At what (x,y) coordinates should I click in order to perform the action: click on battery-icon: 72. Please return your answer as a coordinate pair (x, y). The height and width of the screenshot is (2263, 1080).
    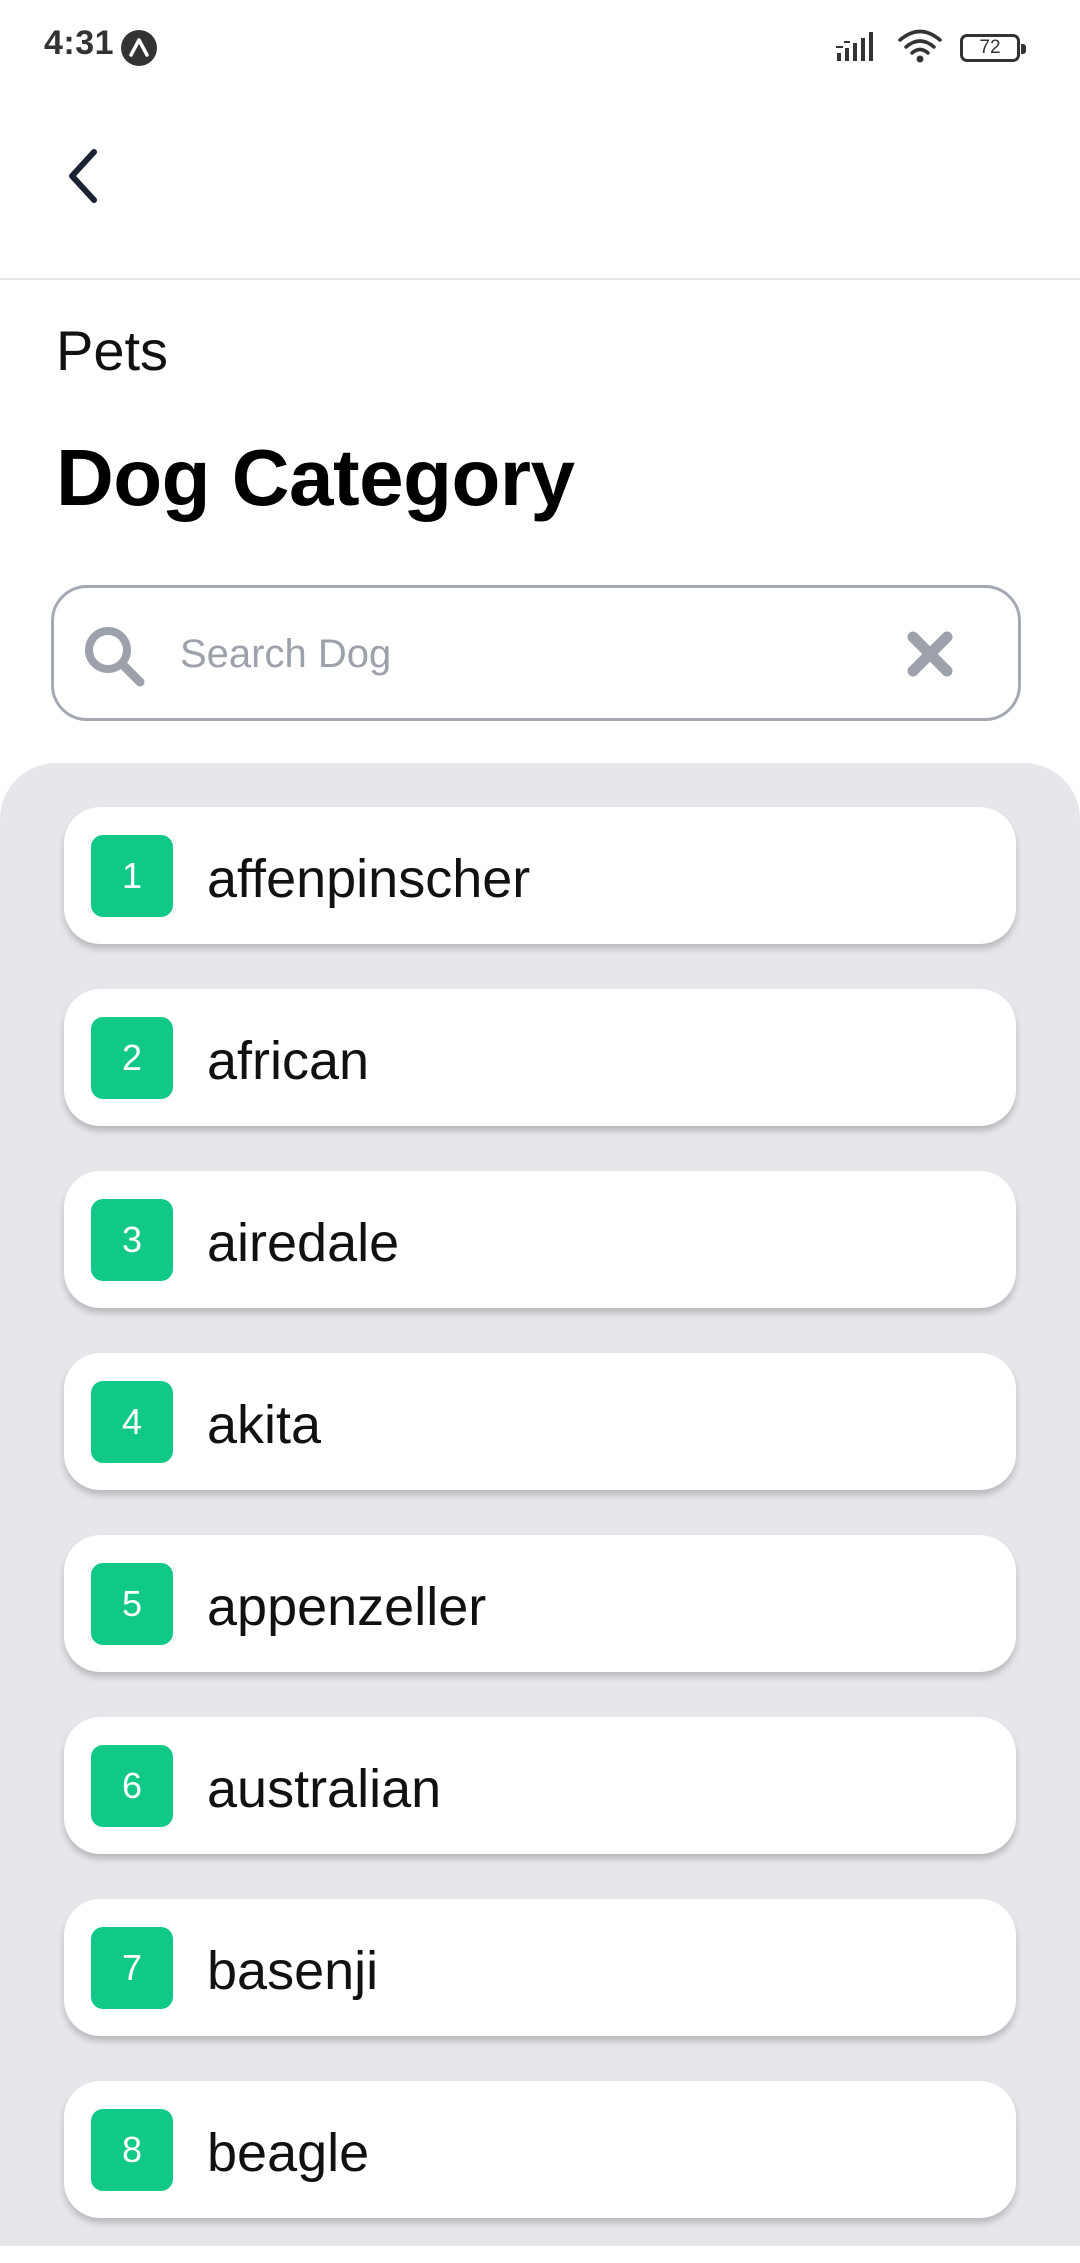
    Looking at the image, I should click on (993, 48).